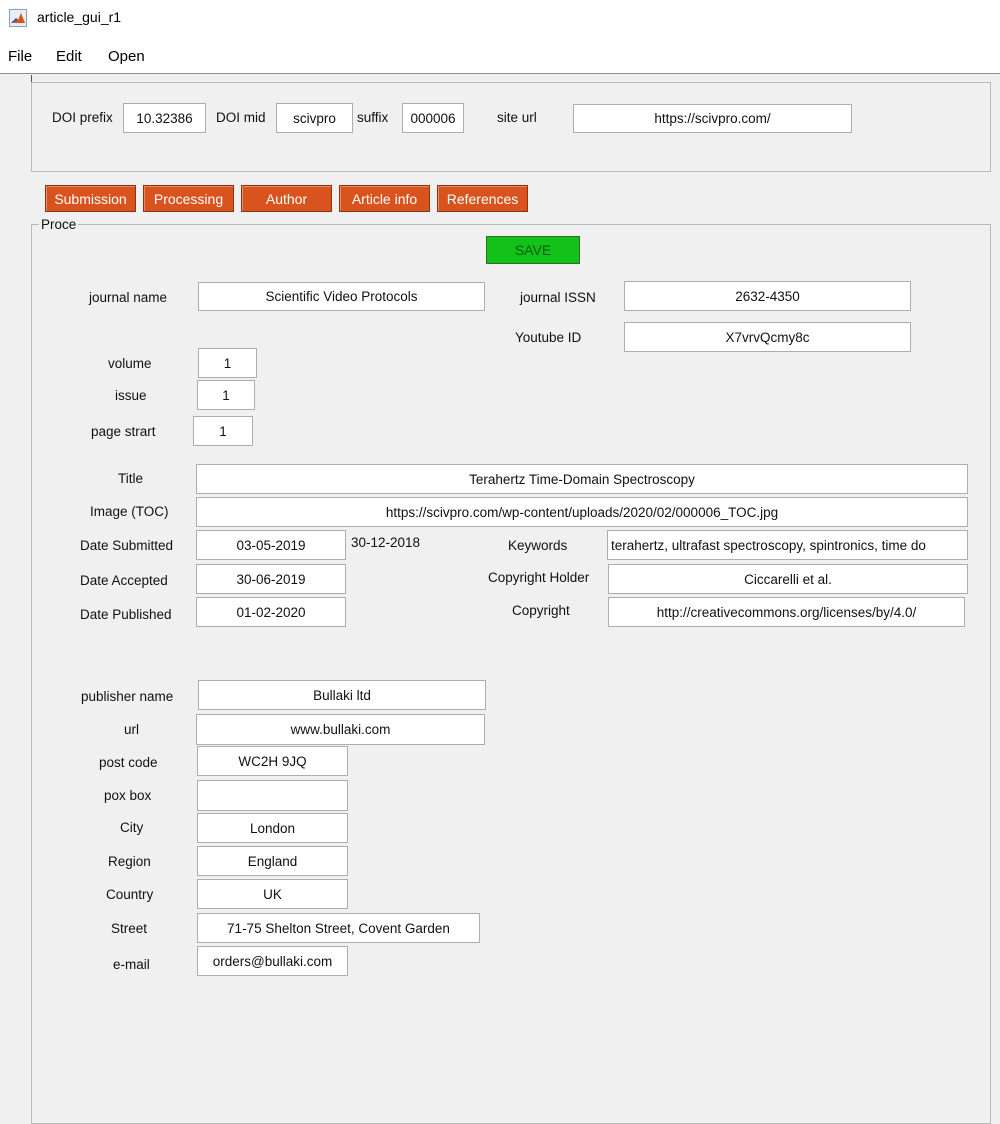 The width and height of the screenshot is (1000, 1124). Describe the element at coordinates (373, 117) in the screenshot. I see `doi-suffix-label: suffix` at that location.